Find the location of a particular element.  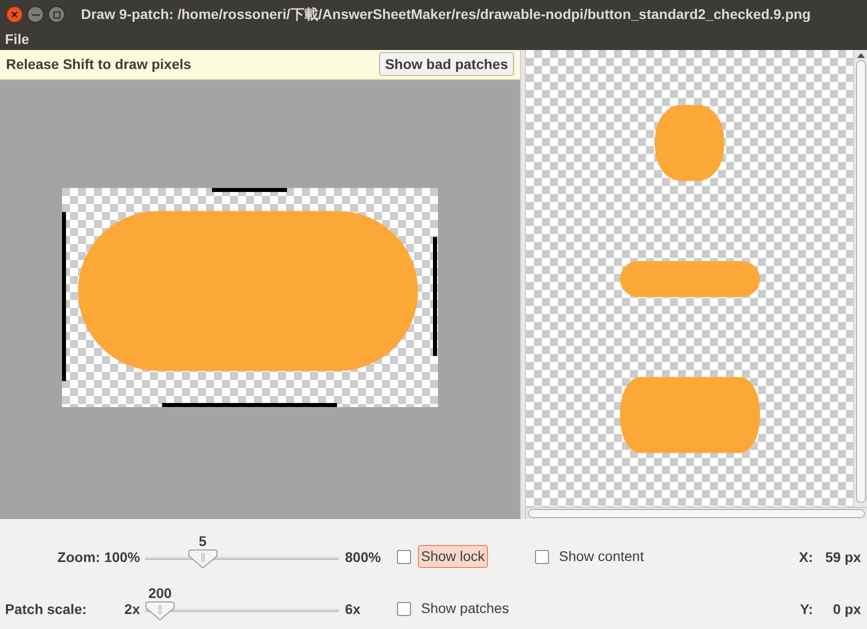

slider-label: Patch scale: is located at coordinates (46, 609).